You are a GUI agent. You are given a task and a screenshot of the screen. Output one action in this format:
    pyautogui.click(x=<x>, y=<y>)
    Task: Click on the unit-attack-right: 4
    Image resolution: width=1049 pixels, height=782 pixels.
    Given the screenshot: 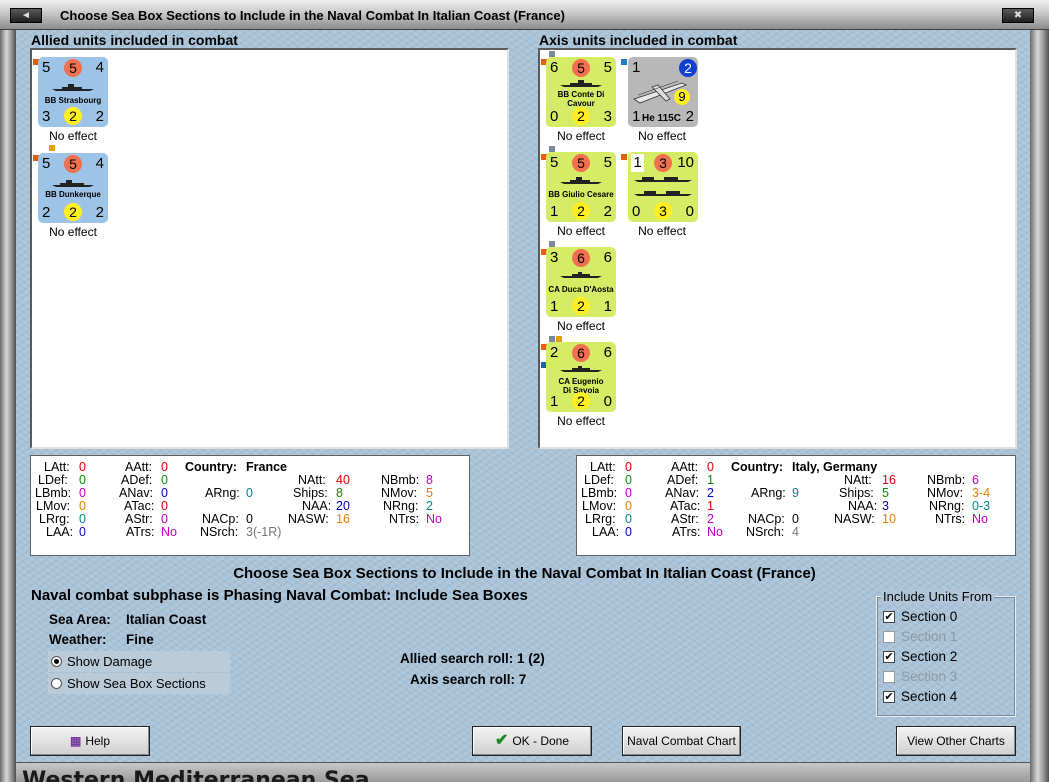 What is the action you would take?
    pyautogui.click(x=99, y=67)
    